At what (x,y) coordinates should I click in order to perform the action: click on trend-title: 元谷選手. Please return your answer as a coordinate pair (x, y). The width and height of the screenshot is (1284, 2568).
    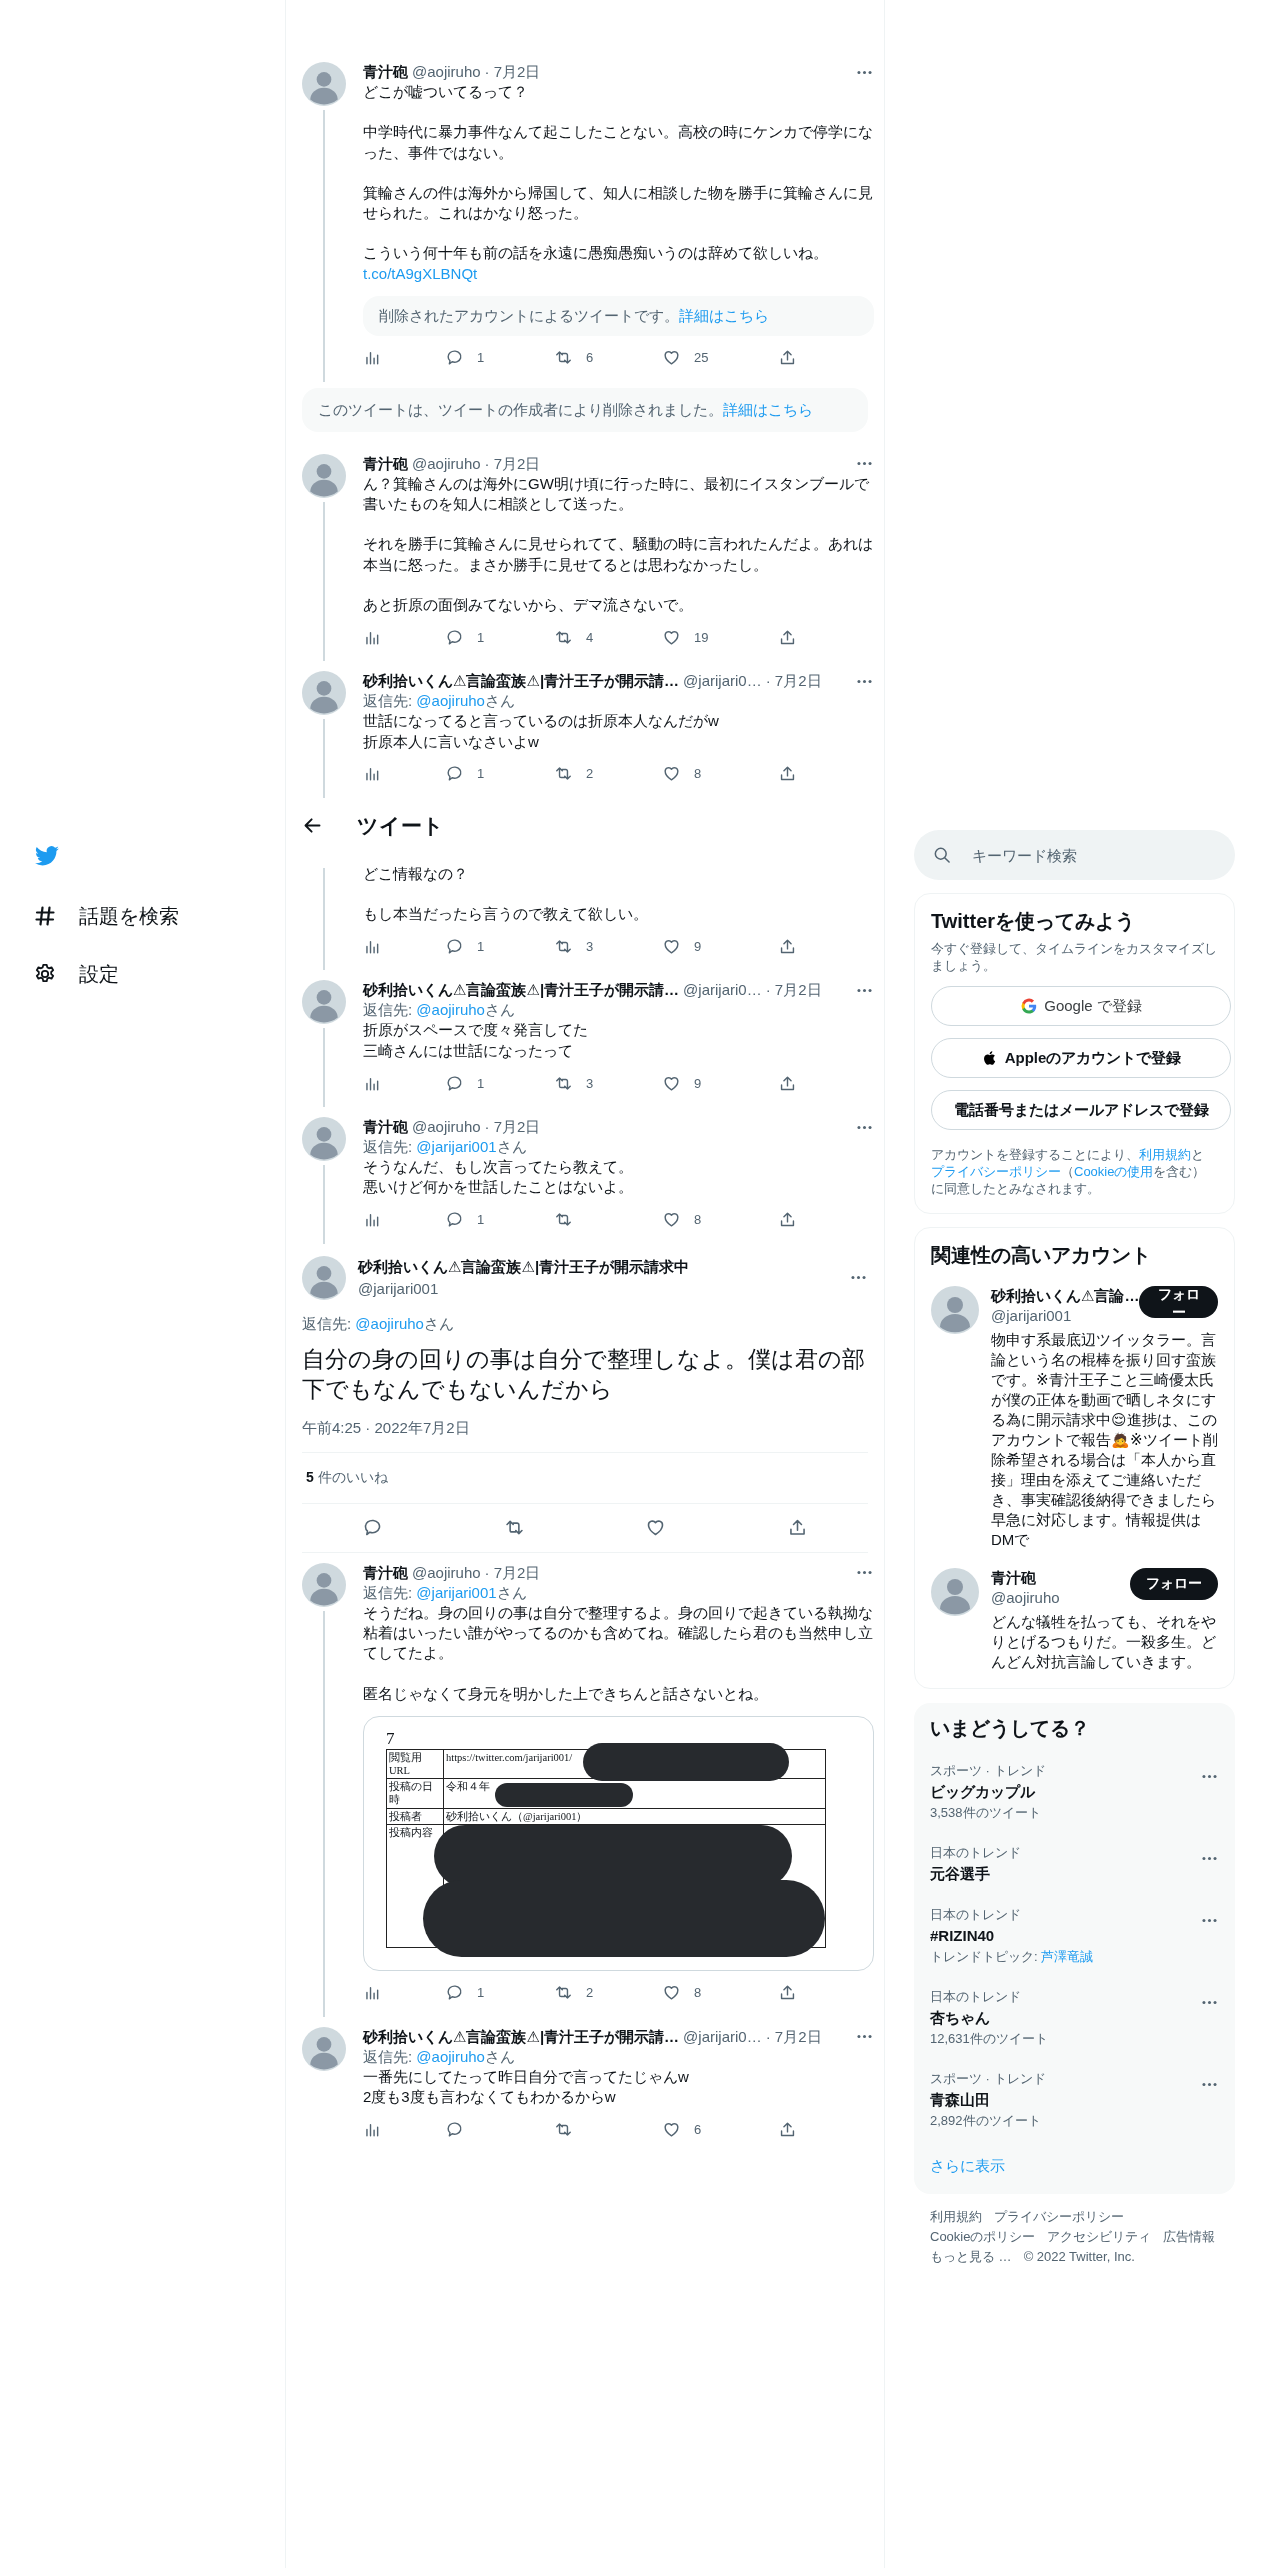
    Looking at the image, I should click on (1065, 1874).